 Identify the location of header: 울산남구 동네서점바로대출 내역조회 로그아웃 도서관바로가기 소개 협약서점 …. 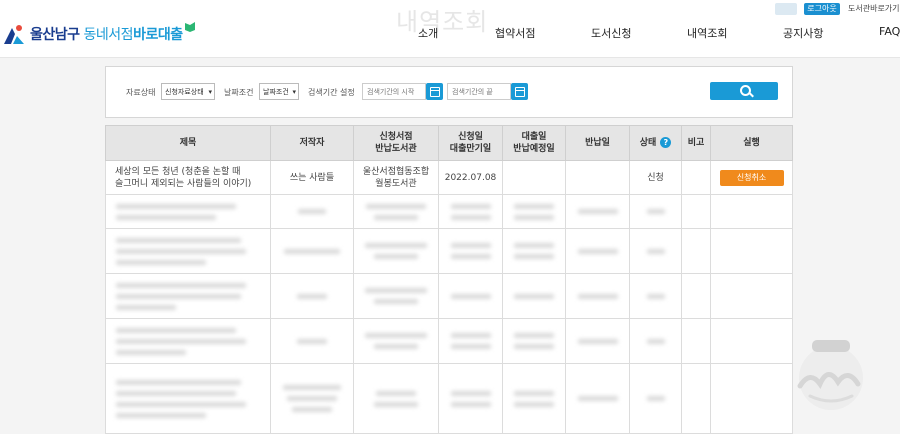
(450, 29).